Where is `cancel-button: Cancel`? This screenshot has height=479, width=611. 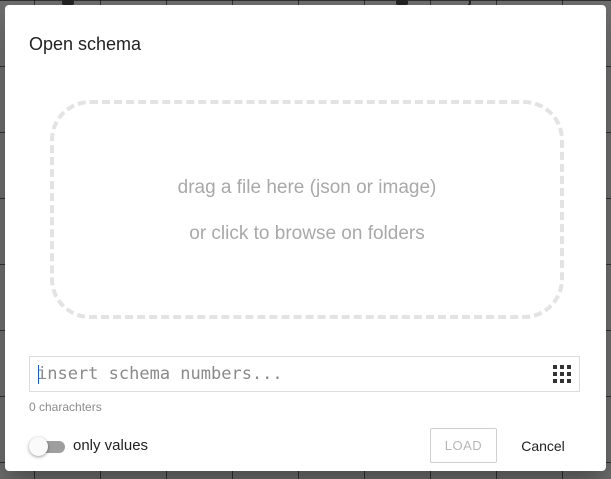 cancel-button: Cancel is located at coordinates (543, 445).